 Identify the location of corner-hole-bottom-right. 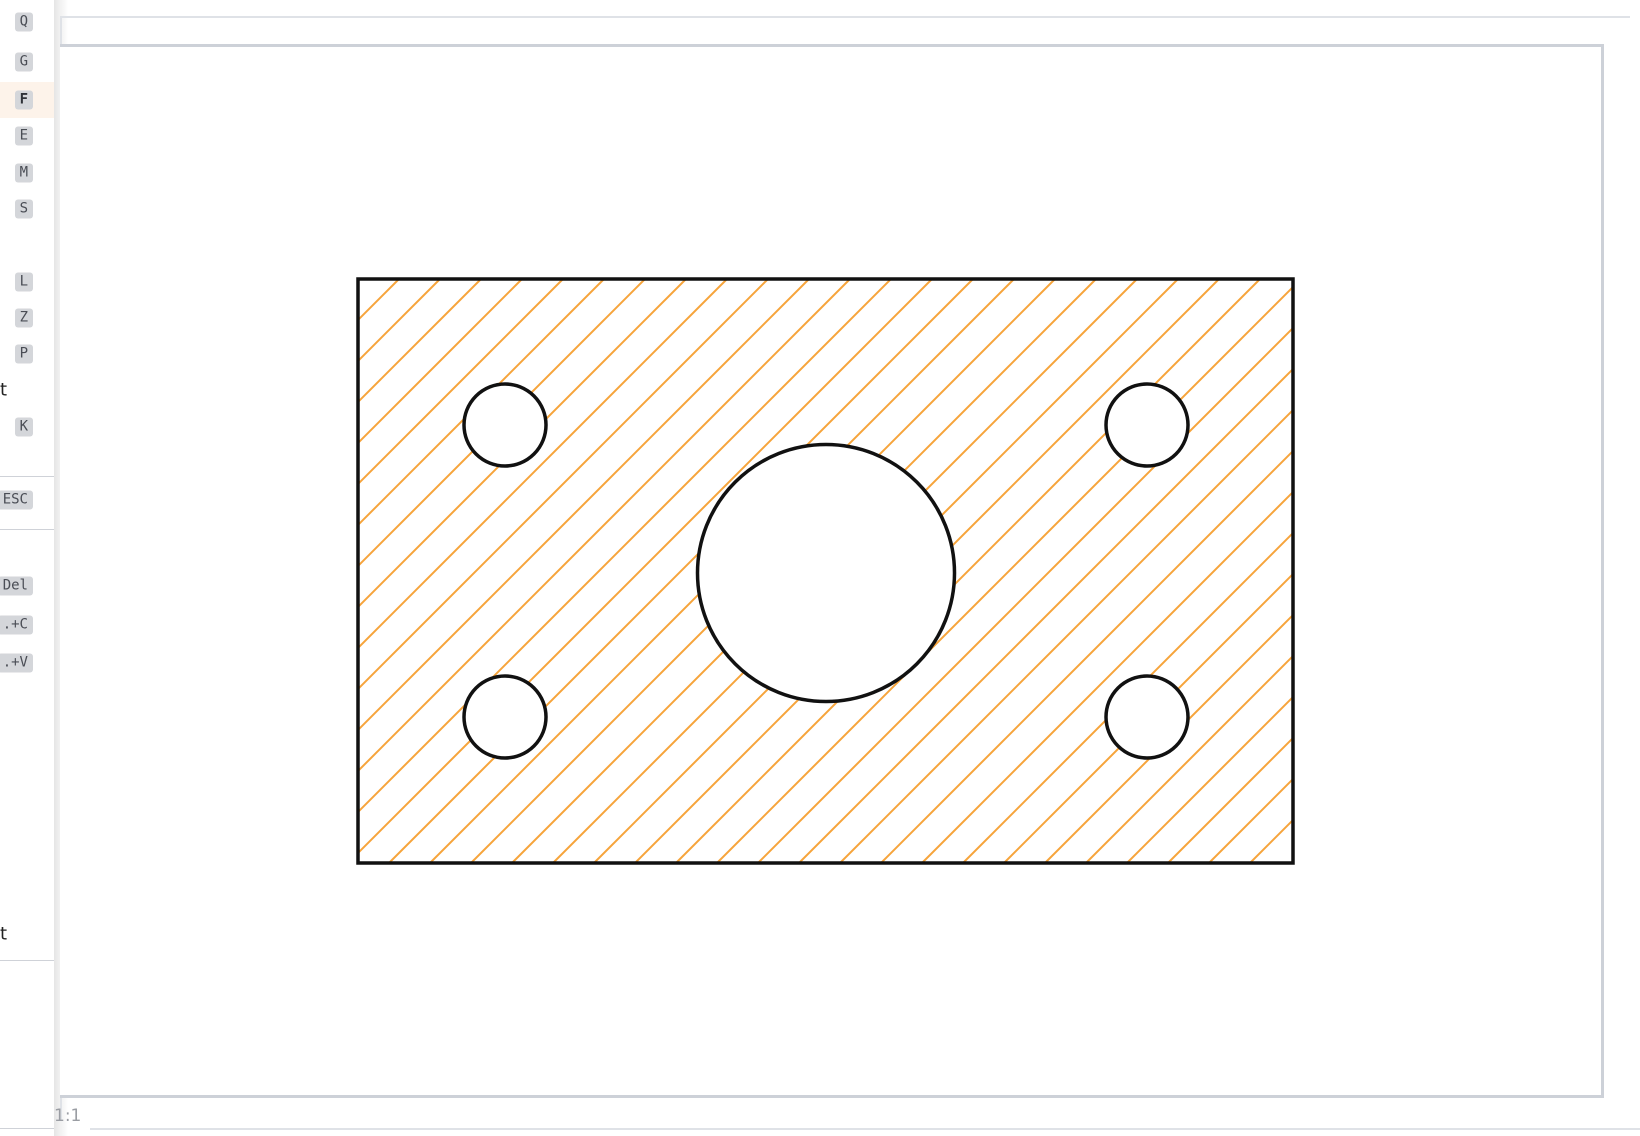
(1147, 717).